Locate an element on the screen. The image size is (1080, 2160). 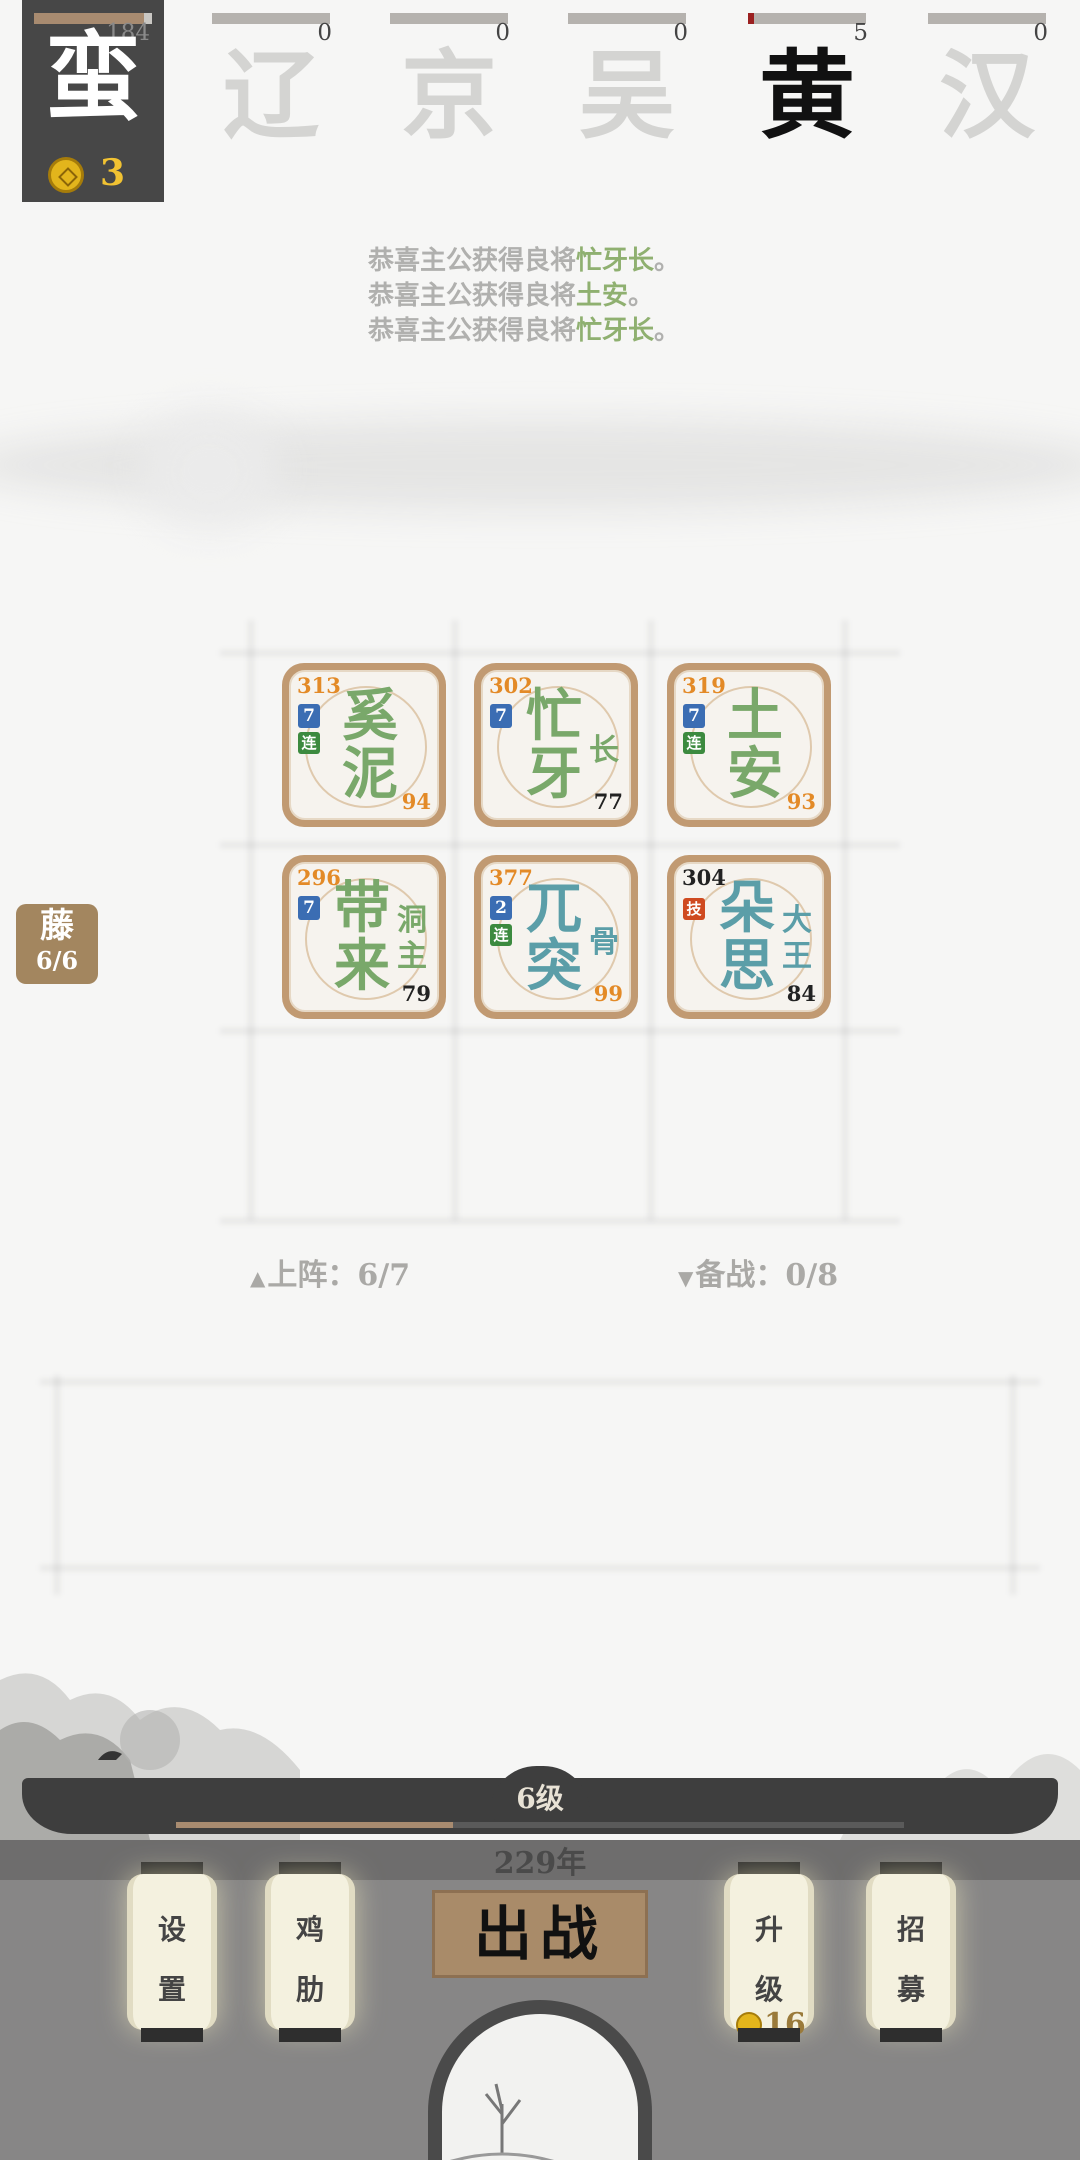
unit-name: 忙 is located at coordinates (554, 716).